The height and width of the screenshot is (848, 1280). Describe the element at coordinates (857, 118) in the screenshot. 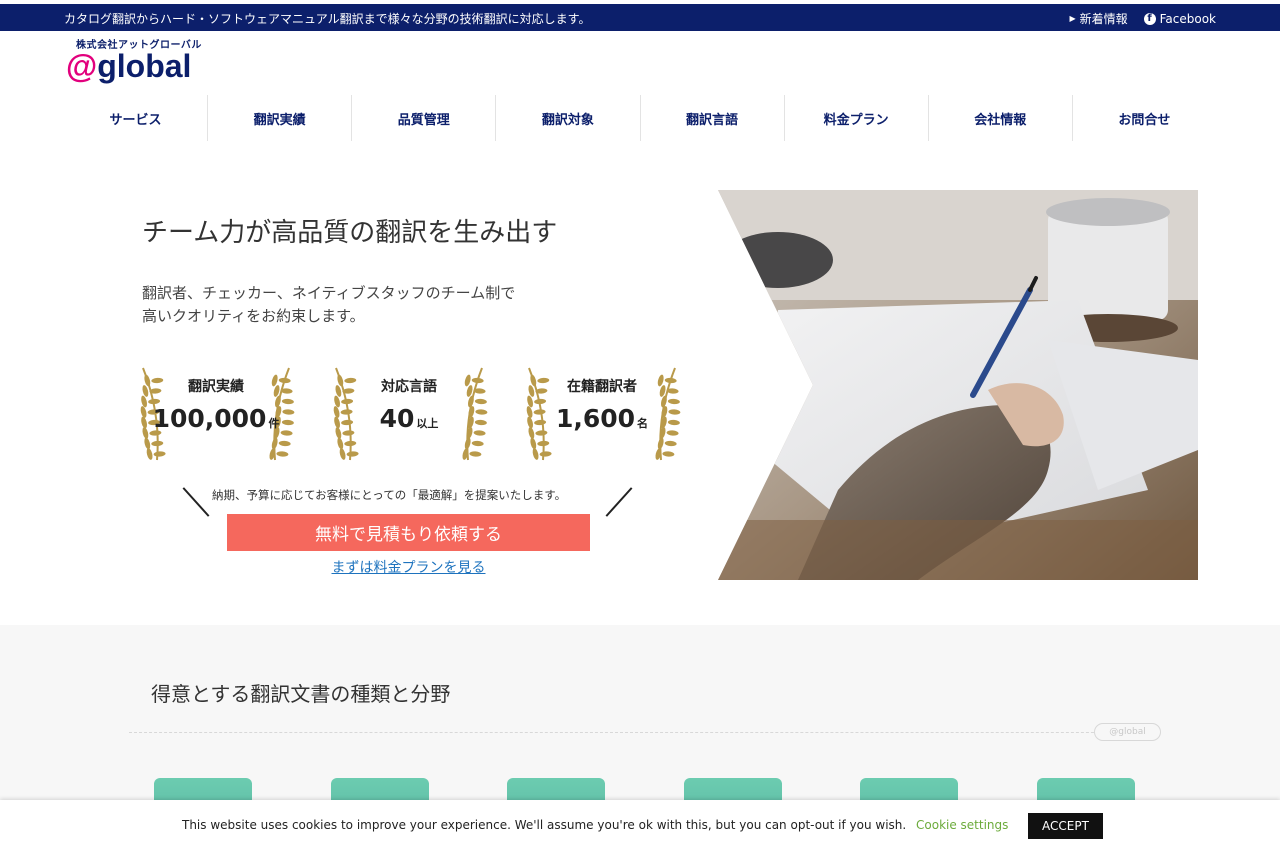

I see `nav-item-pricing: 料金プラン` at that location.